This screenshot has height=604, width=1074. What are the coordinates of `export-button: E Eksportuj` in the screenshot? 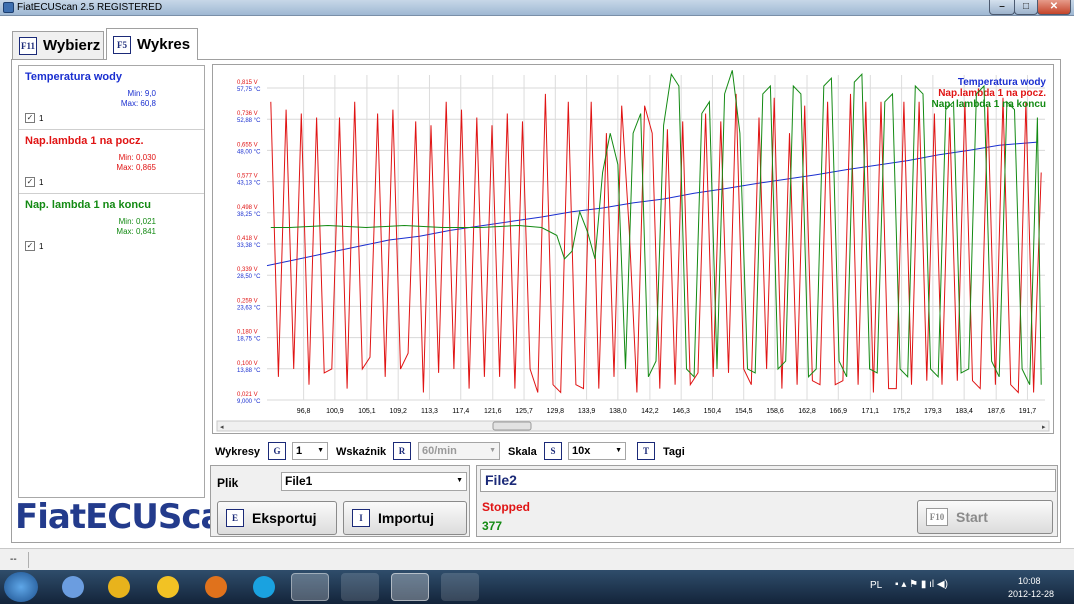 It's located at (277, 518).